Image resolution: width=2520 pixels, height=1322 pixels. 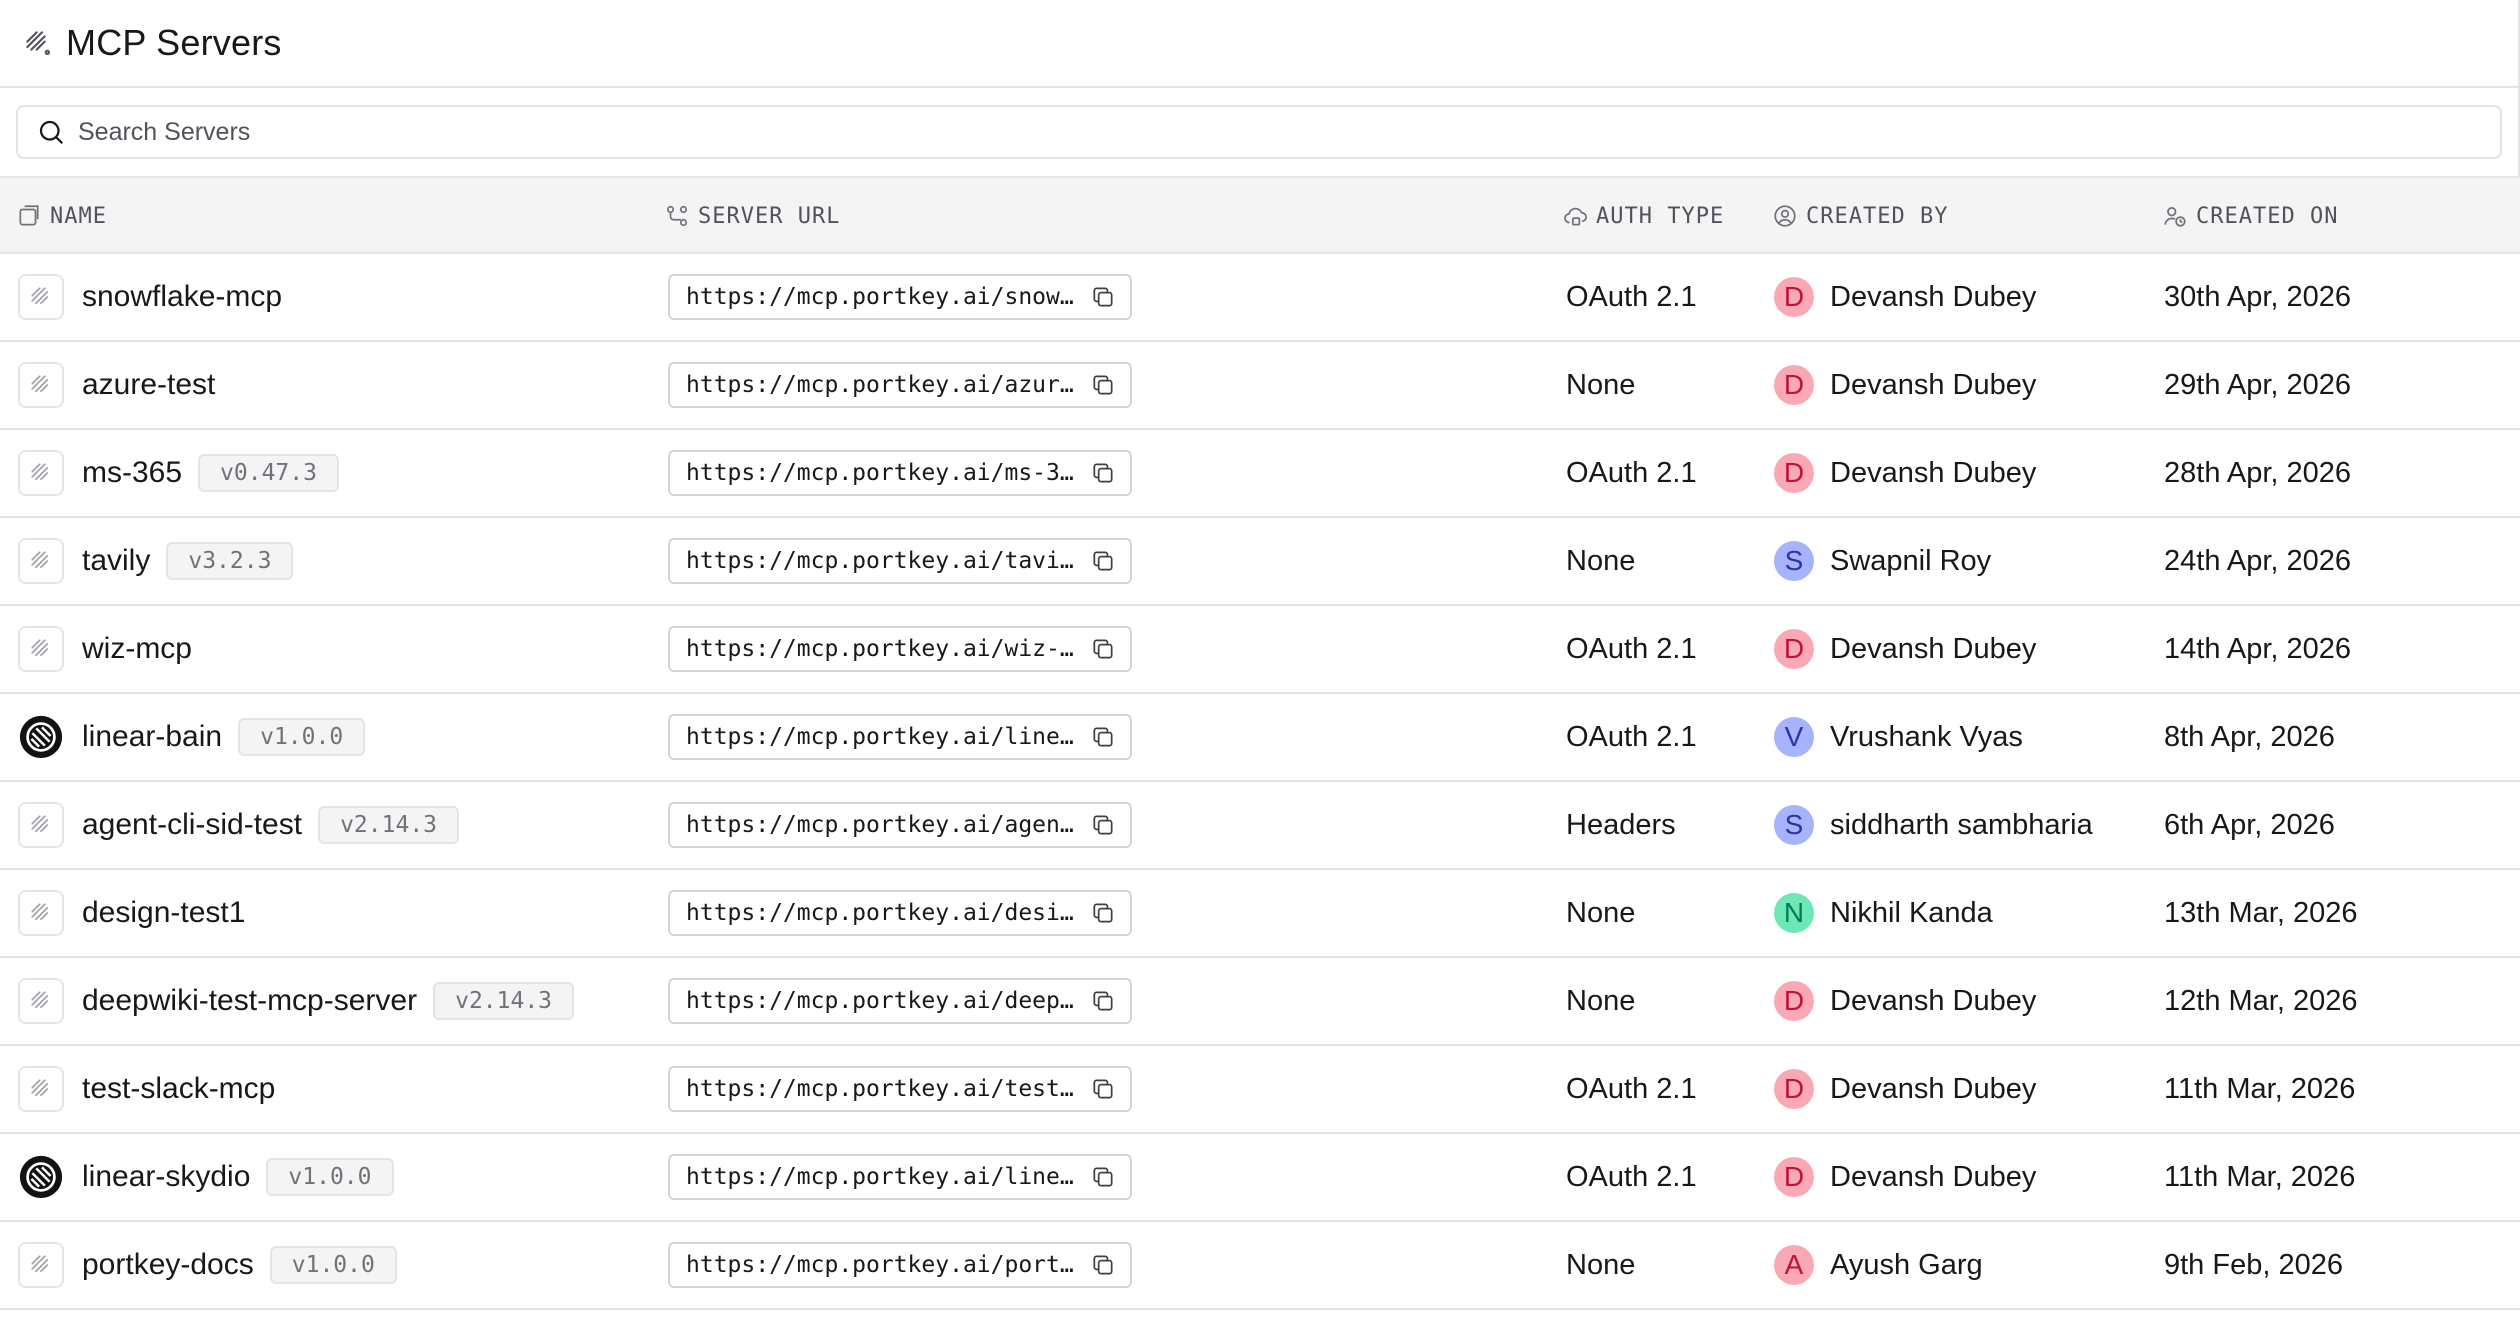 What do you see at coordinates (168, 1265) in the screenshot?
I see `server-name: portkey-docs` at bounding box center [168, 1265].